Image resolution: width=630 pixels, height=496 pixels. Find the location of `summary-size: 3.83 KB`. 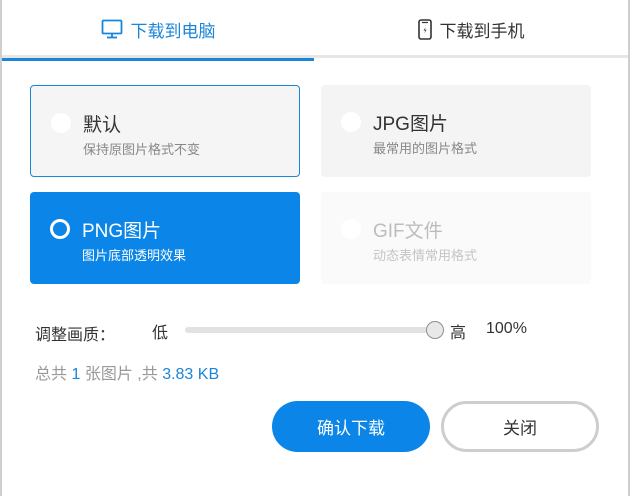

summary-size: 3.83 KB is located at coordinates (191, 374).